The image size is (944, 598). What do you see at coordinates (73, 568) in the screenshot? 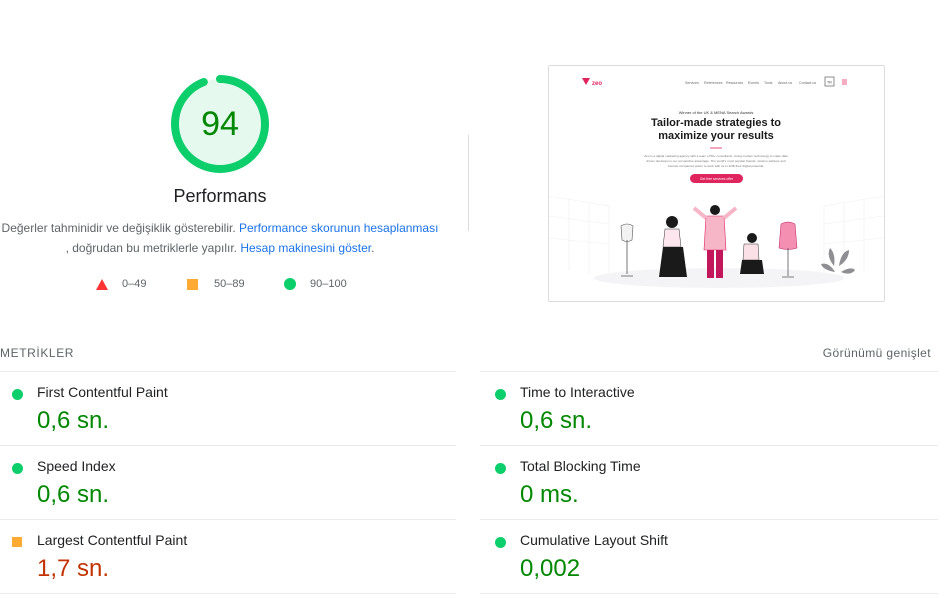
I see `metric-value: 1,7 sn.` at bounding box center [73, 568].